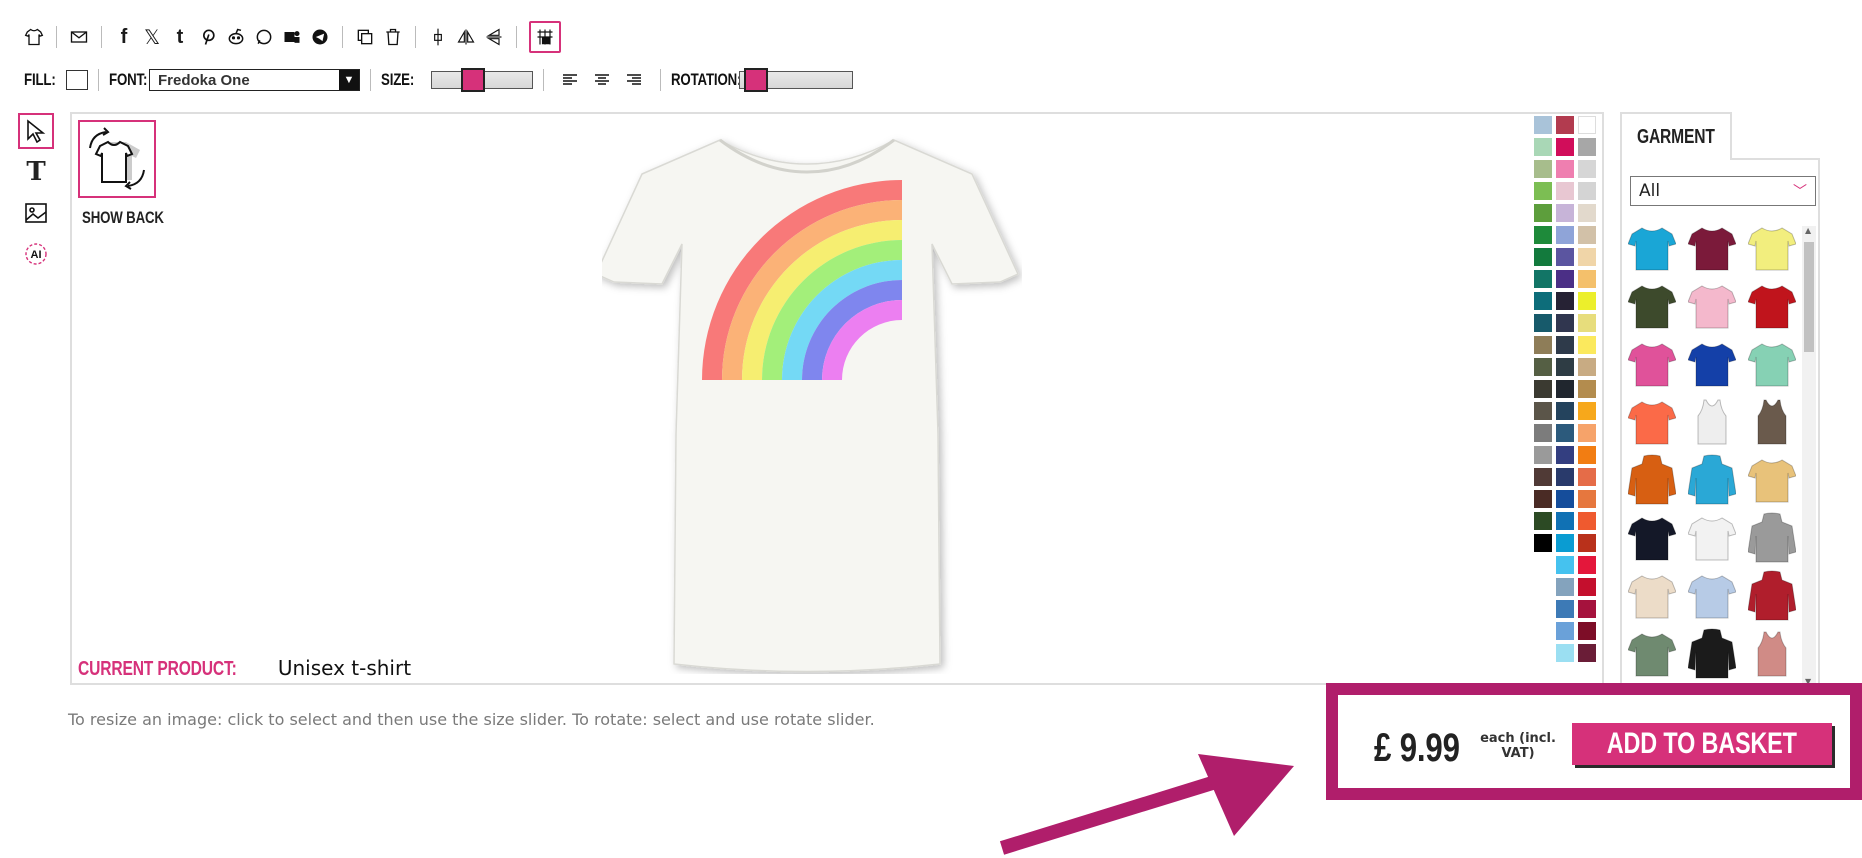 This screenshot has width=1862, height=858. I want to click on garment-scrollbar: ▲ ▼, so click(1809, 456).